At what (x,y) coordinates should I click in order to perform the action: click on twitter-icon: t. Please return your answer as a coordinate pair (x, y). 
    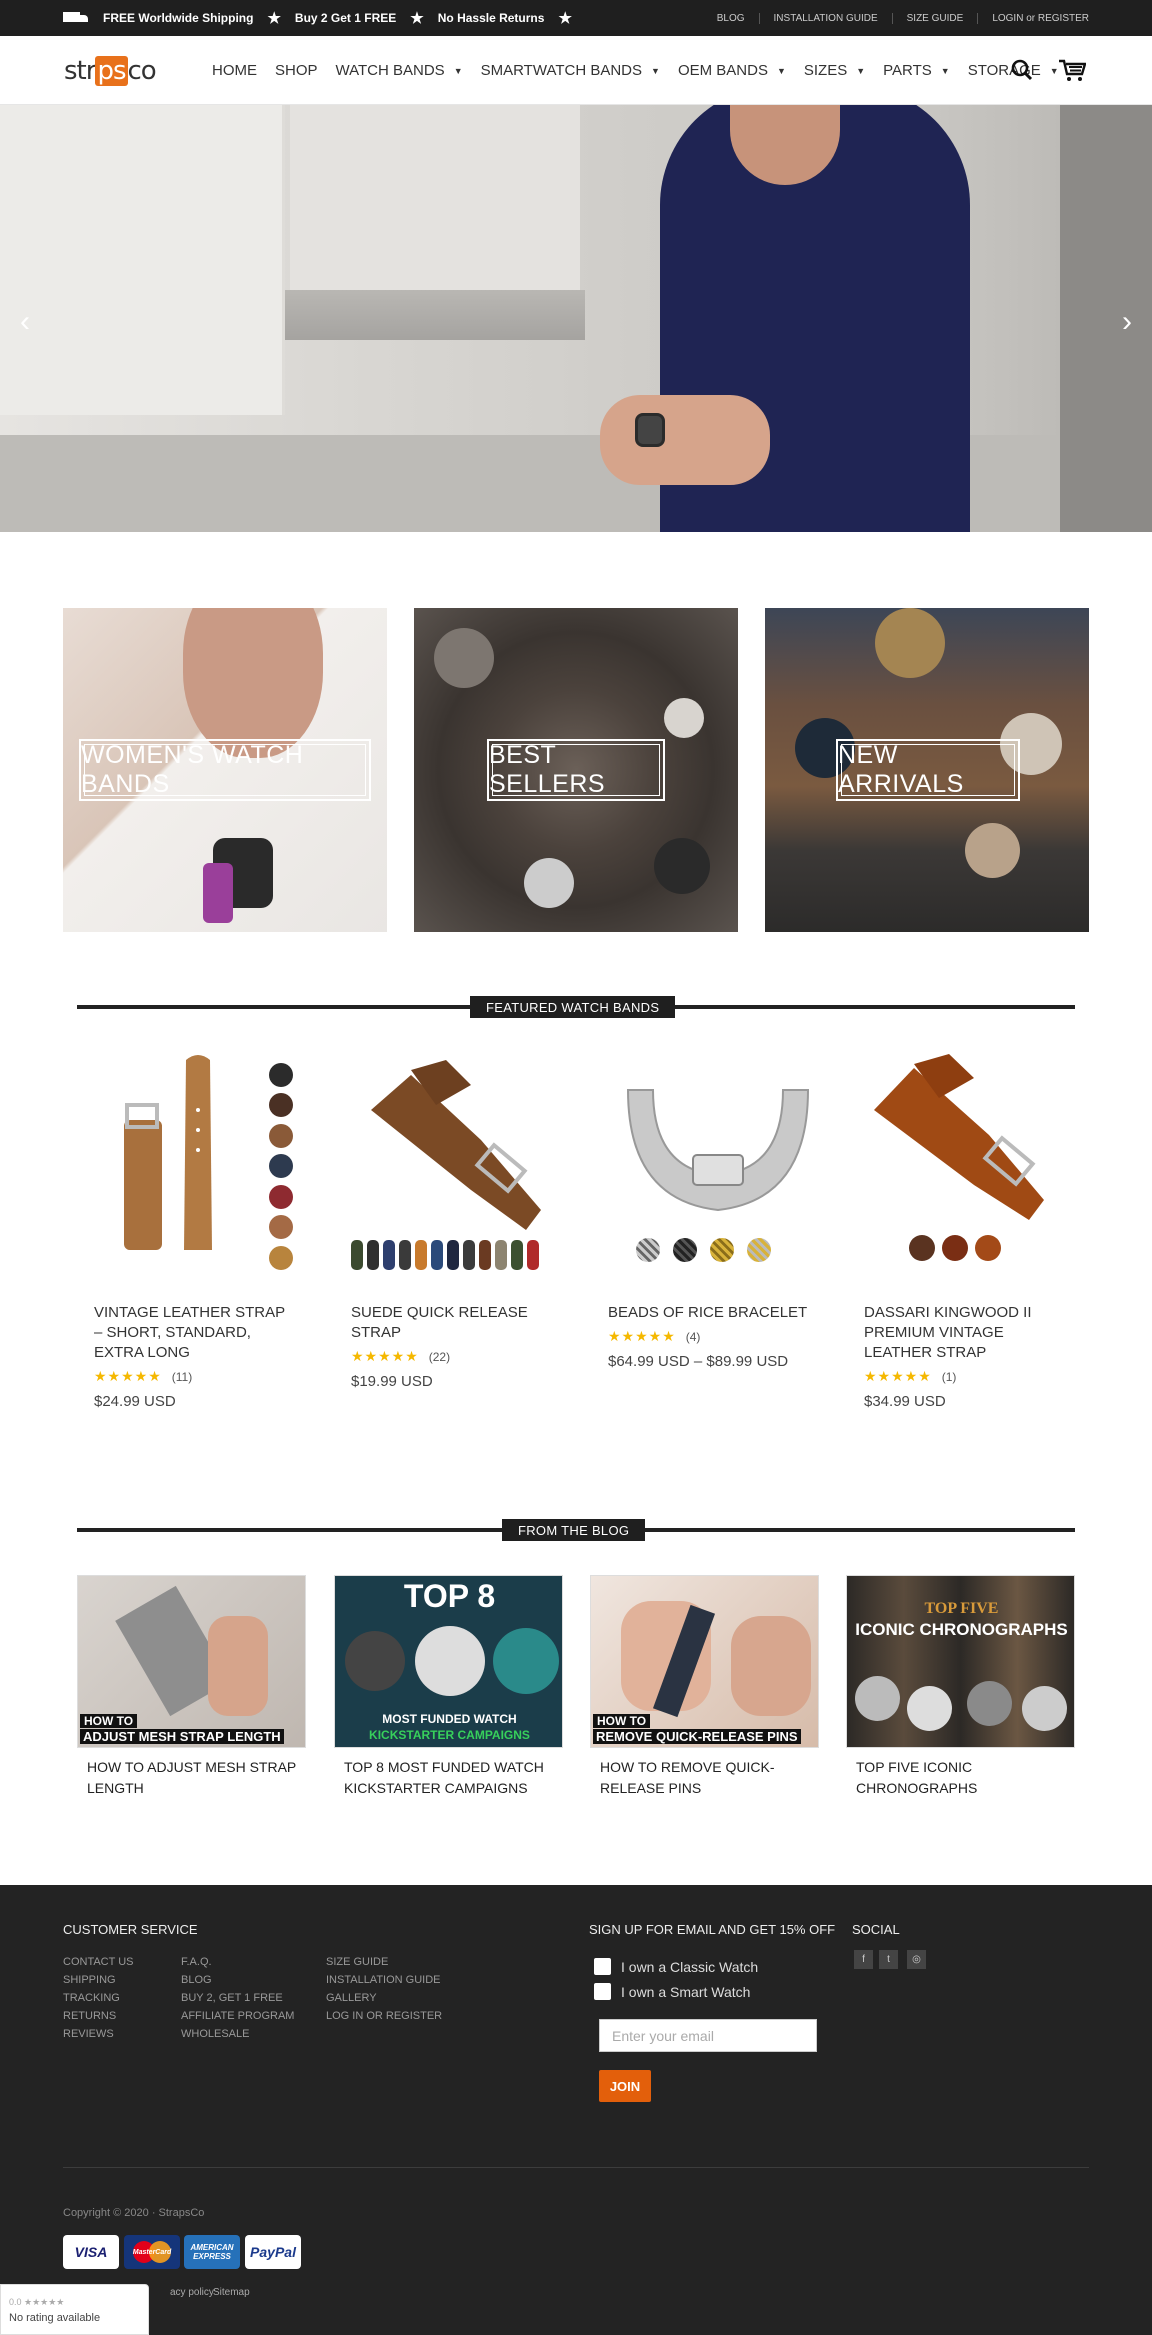
    Looking at the image, I should click on (888, 1959).